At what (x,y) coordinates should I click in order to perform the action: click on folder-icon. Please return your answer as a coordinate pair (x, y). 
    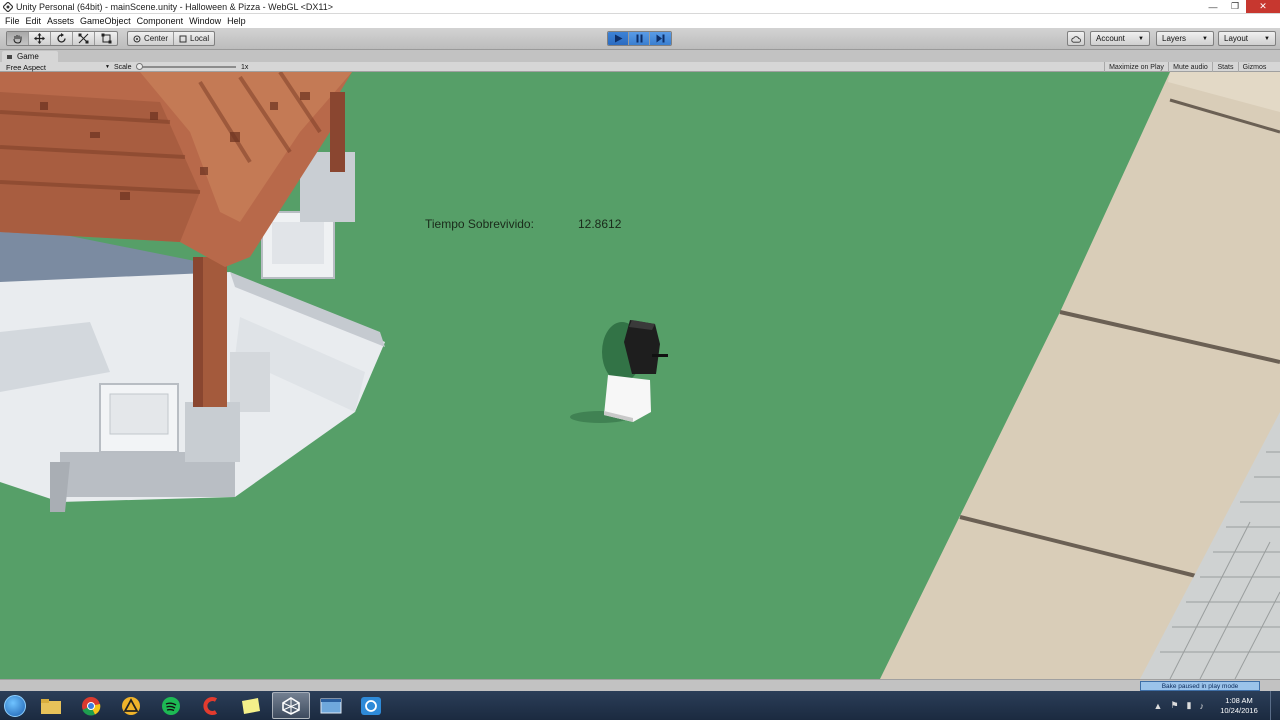
    Looking at the image, I should click on (51, 706).